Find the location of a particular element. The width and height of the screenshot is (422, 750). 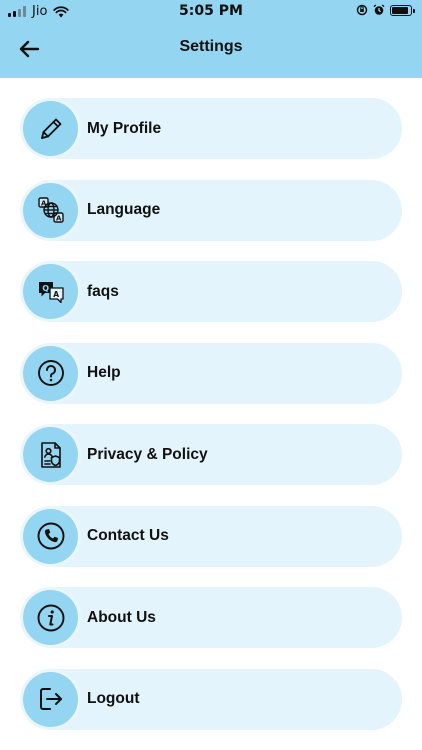

header-bar: Jio 5:05 PM Settings is located at coordinates (211, 39).